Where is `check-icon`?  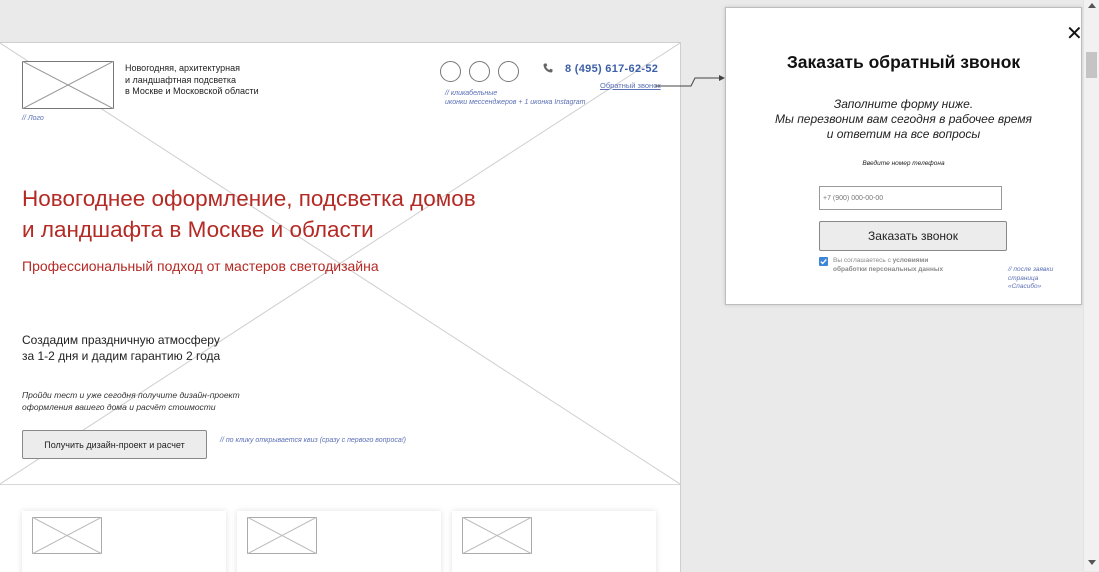 check-icon is located at coordinates (823, 261).